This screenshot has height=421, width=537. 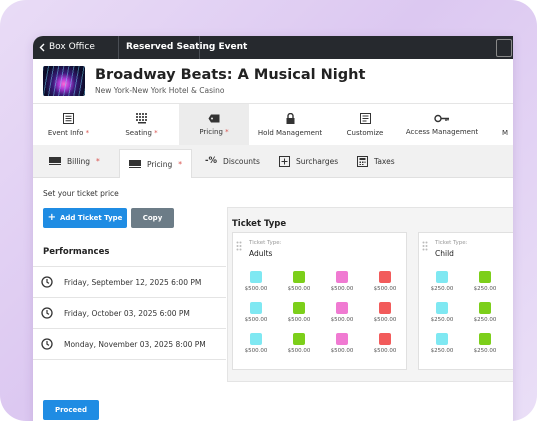 I want to click on tab-label: Seating, so click(x=138, y=133).